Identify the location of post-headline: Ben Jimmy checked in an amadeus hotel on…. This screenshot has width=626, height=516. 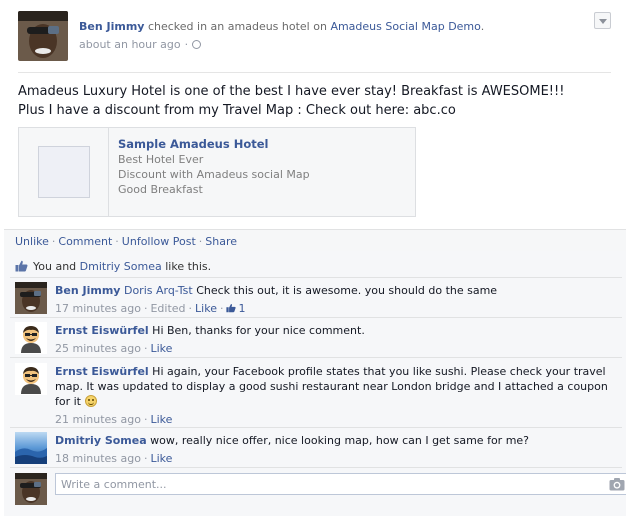
(281, 26).